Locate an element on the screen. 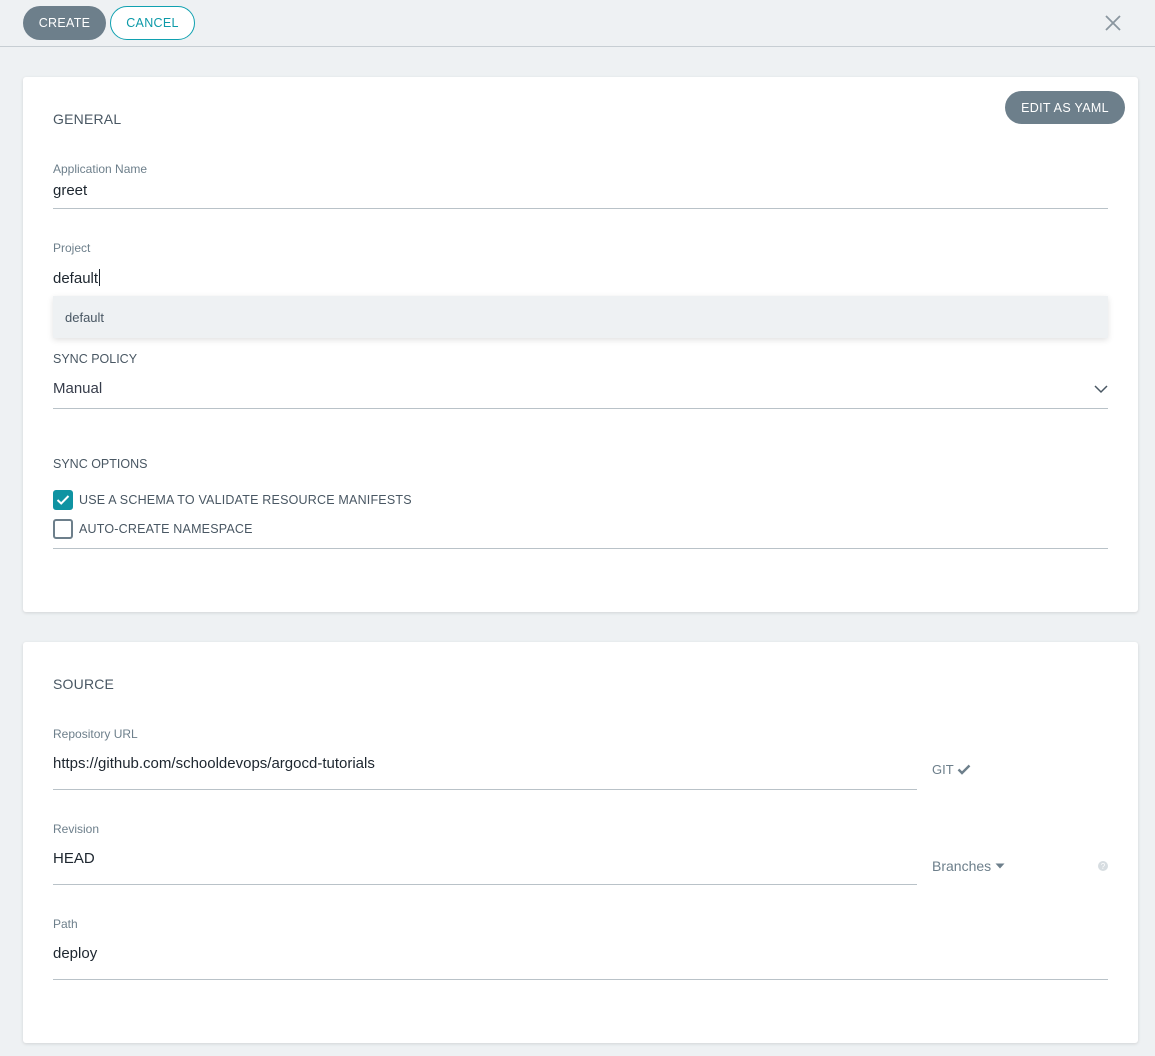 The image size is (1155, 1056). text-cursor is located at coordinates (100, 277).